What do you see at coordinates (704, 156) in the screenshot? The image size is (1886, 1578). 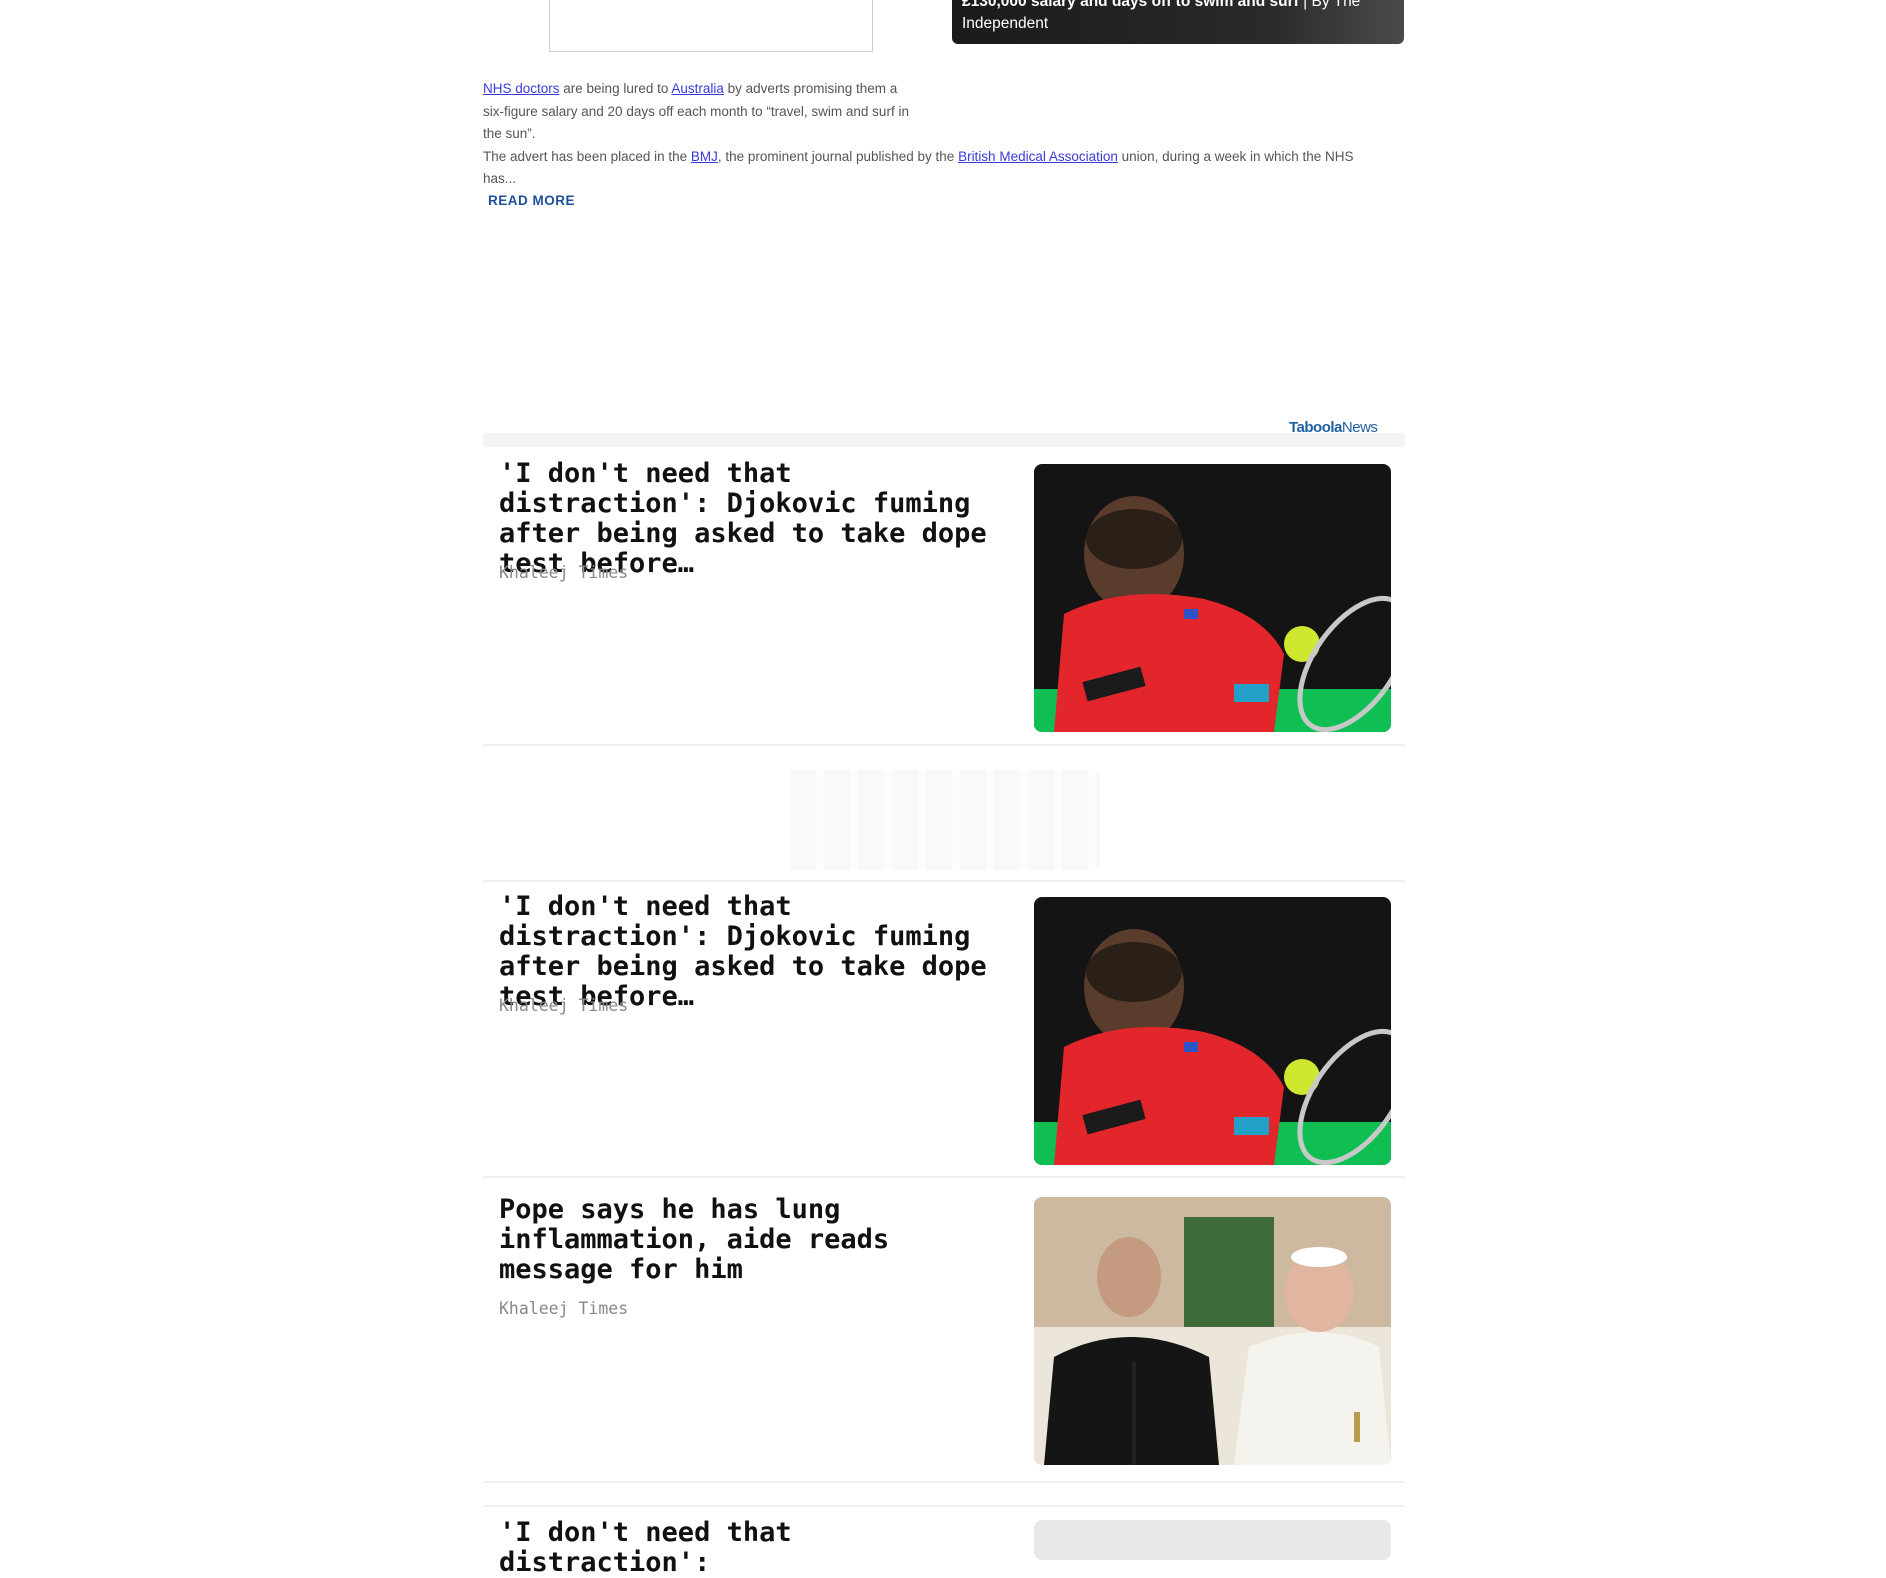 I see `link-bmj: BMJ` at bounding box center [704, 156].